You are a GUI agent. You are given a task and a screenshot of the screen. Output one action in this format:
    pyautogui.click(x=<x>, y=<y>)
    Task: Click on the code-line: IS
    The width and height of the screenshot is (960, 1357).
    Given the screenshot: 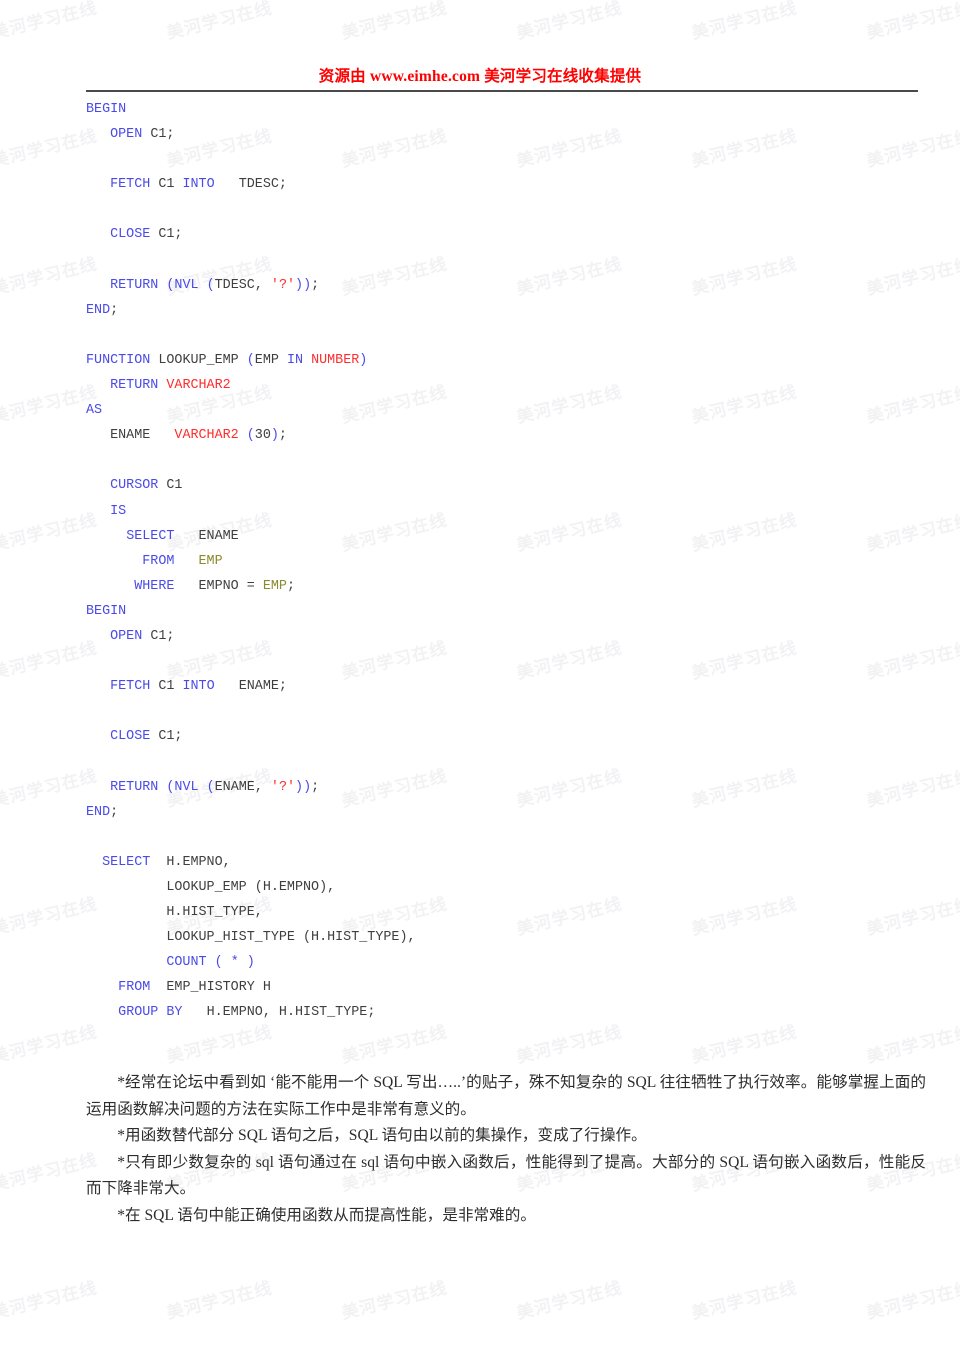 What is the action you would take?
    pyautogui.click(x=506, y=511)
    